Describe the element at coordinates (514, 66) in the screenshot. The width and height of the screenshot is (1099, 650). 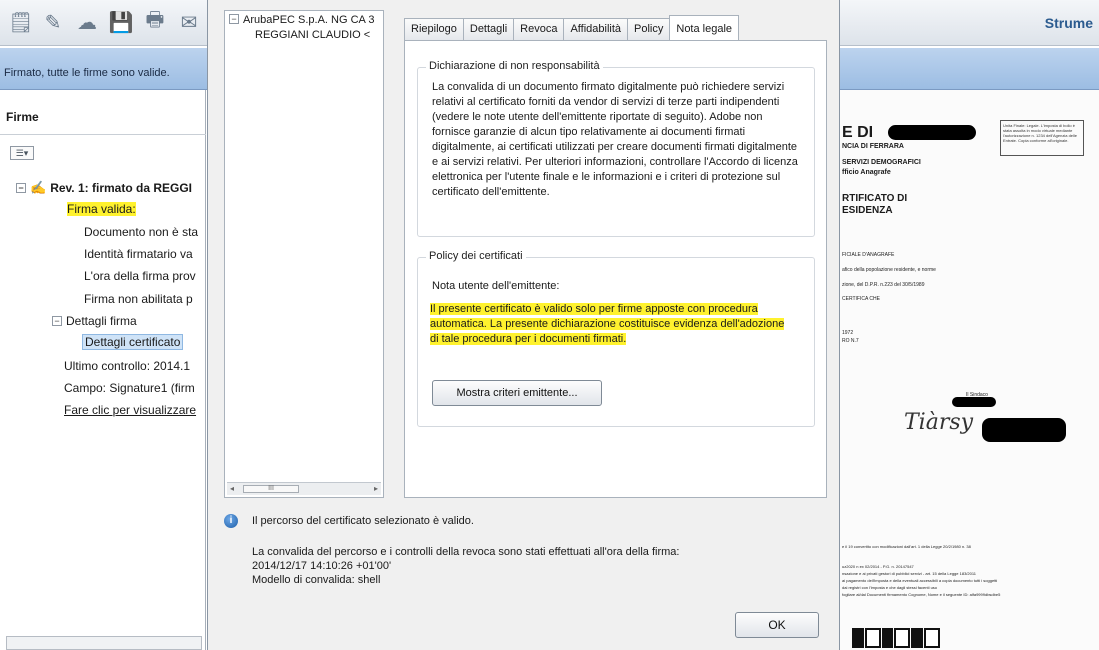
I see `disclaimer-title: Dichiarazione di non responsabilità` at that location.